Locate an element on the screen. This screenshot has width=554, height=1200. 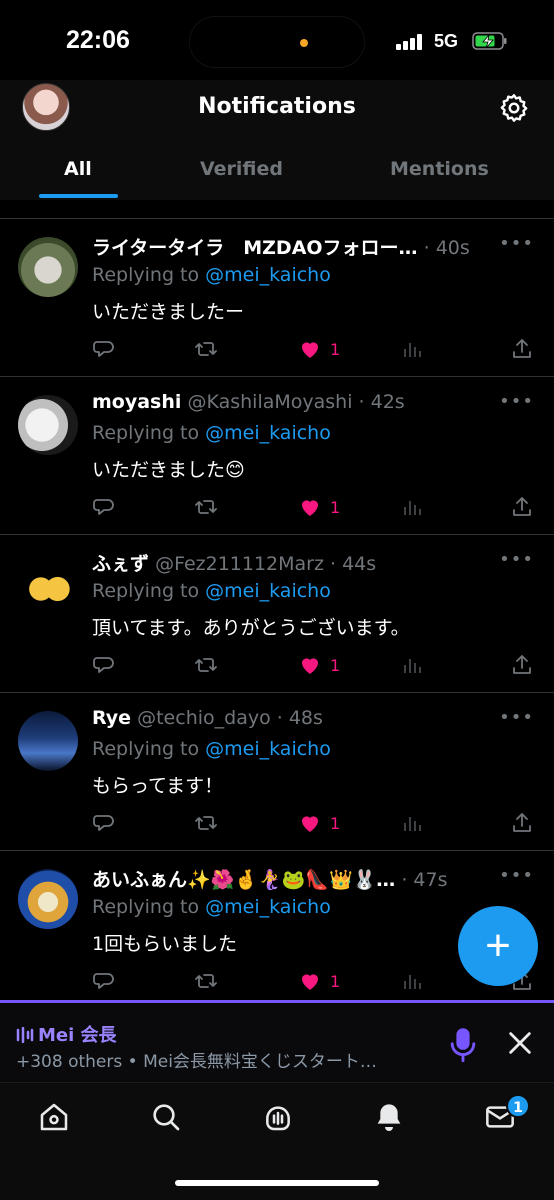
active-tab-indicator is located at coordinates (78, 196).